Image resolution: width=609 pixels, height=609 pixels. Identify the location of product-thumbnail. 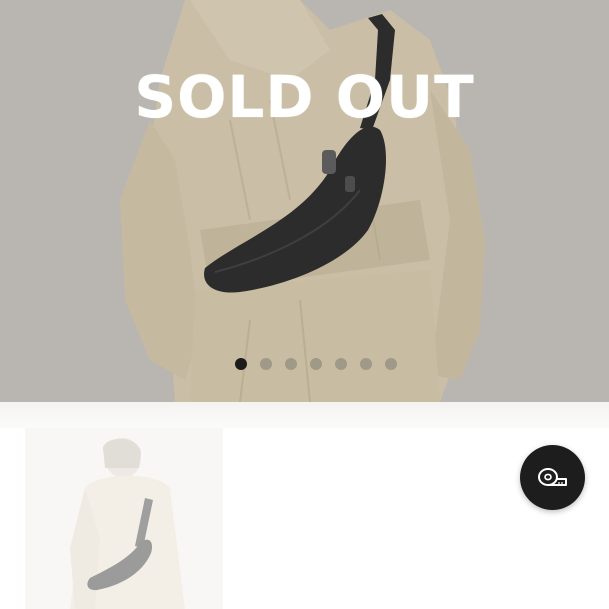
(124, 518).